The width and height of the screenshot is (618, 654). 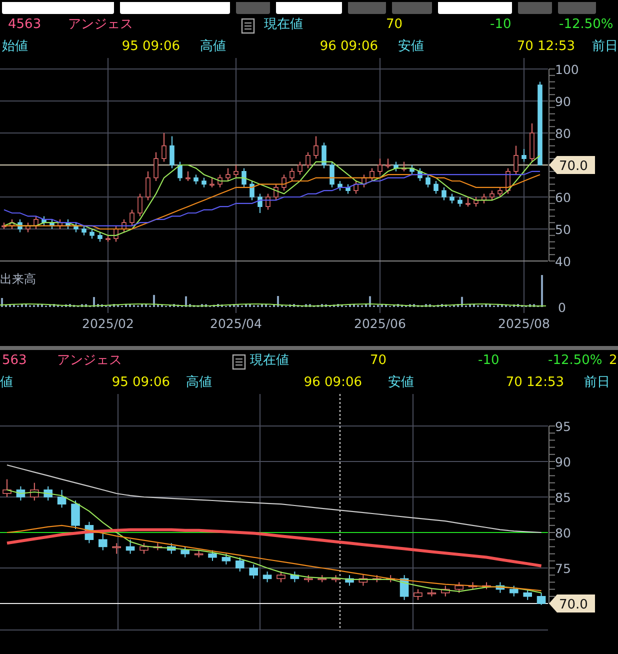 What do you see at coordinates (563, 497) in the screenshot?
I see `axis-label: 85` at bounding box center [563, 497].